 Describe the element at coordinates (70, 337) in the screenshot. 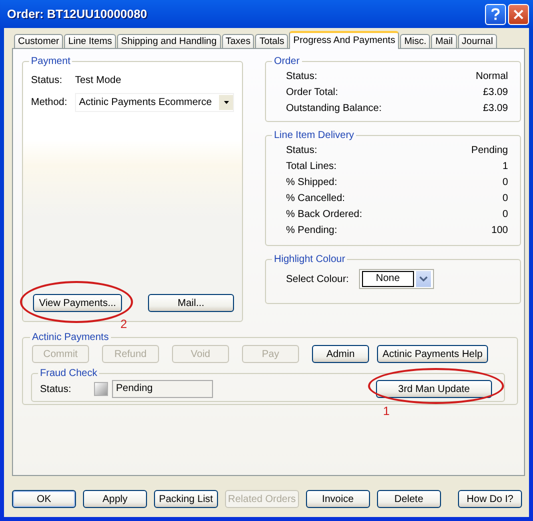

I see `group-title: Actinic Payments` at that location.